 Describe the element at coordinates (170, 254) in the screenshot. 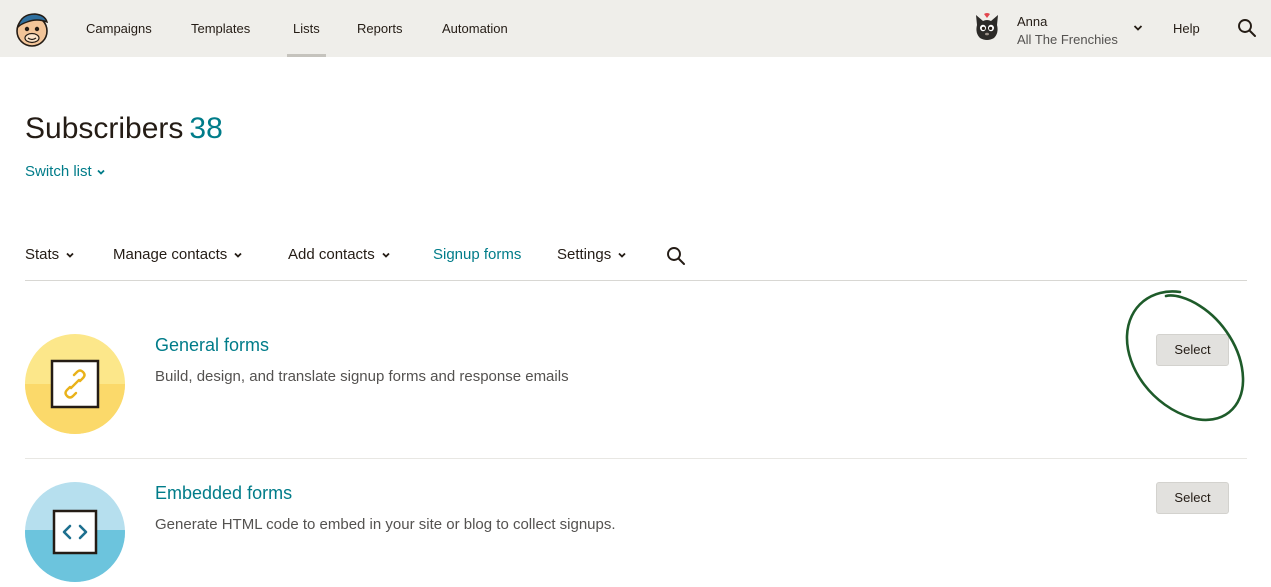

I see `subnav-manage-contacts-label: Manage contacts` at that location.